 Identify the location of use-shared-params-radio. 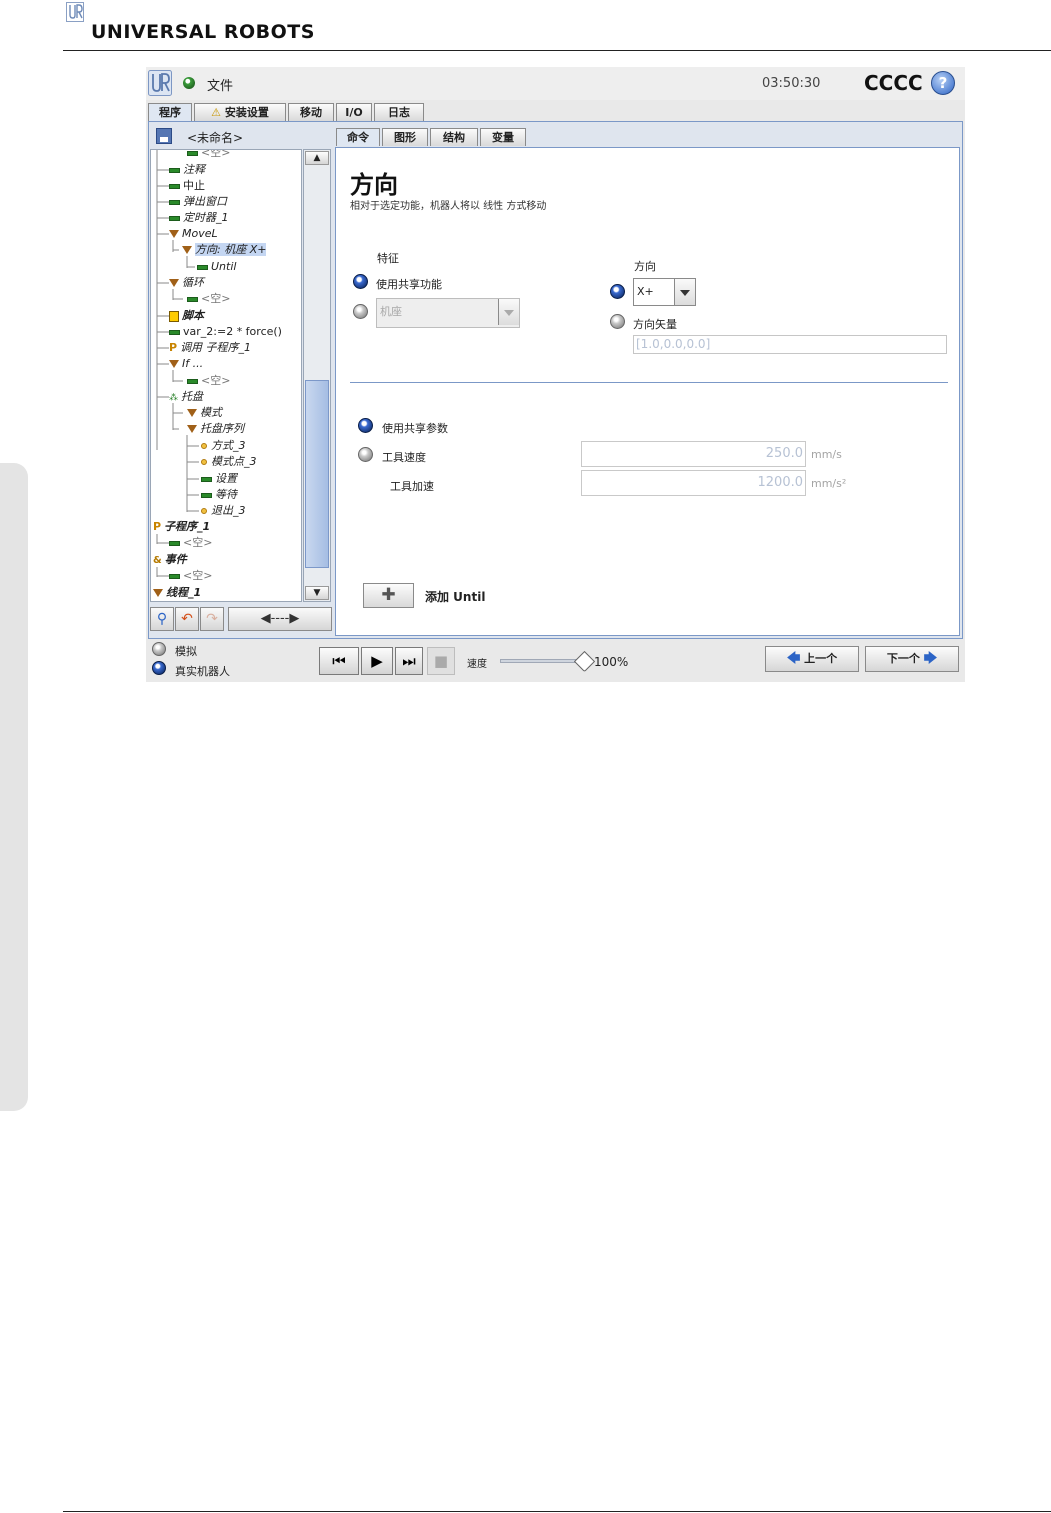
(365, 425).